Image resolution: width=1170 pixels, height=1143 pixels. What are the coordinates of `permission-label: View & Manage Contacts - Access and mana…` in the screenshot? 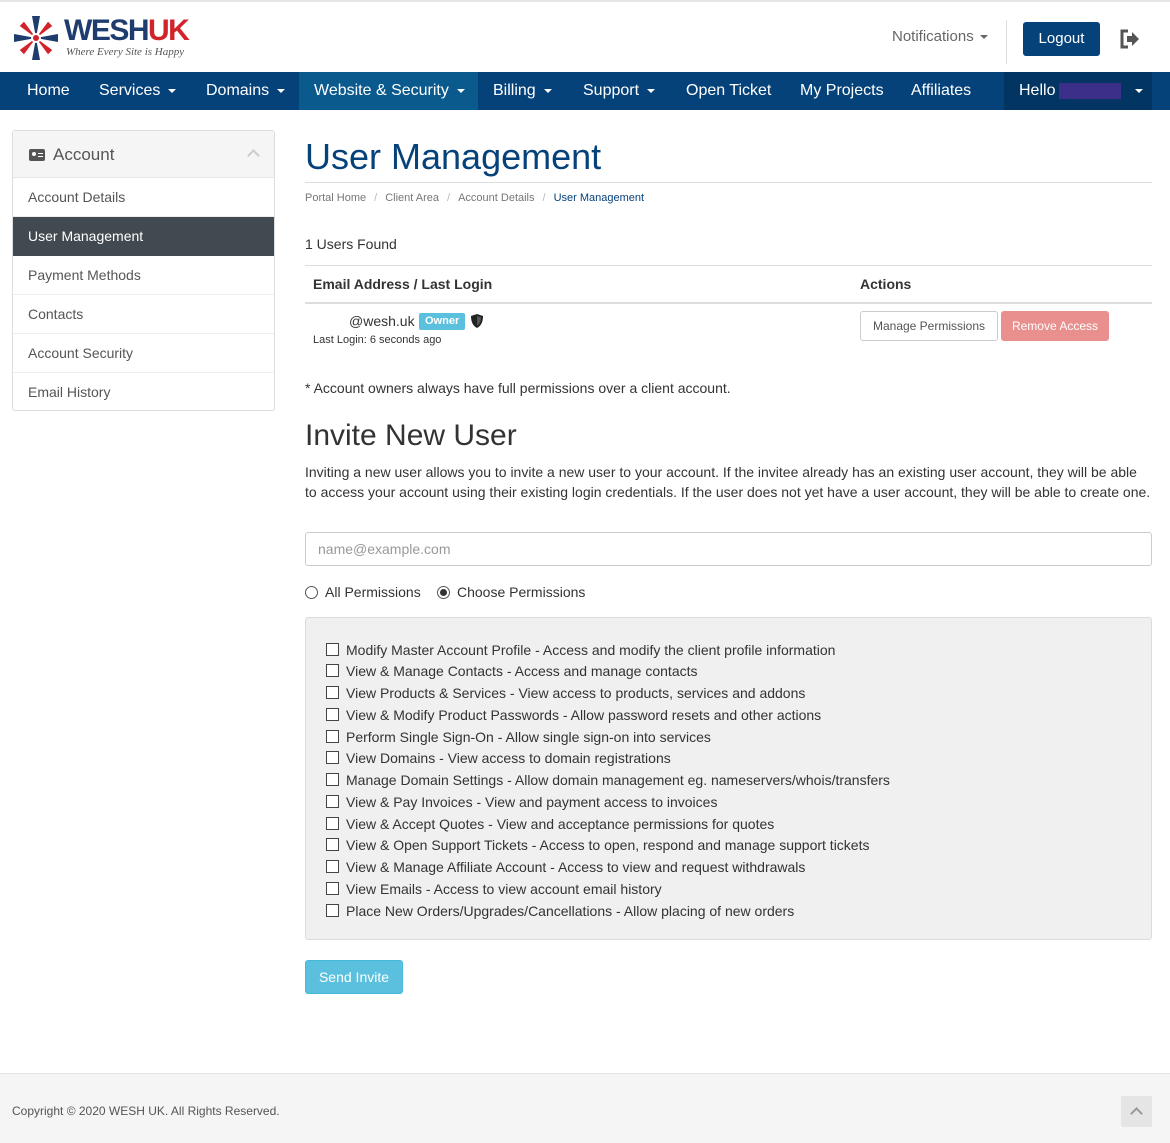 It's located at (522, 671).